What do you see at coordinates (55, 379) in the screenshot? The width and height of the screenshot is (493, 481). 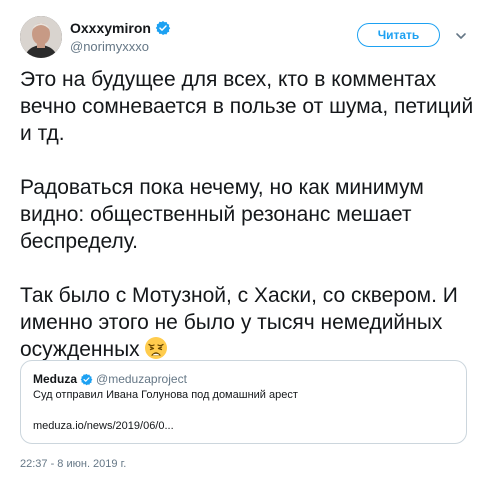 I see `quoted-author-name: Meduza` at bounding box center [55, 379].